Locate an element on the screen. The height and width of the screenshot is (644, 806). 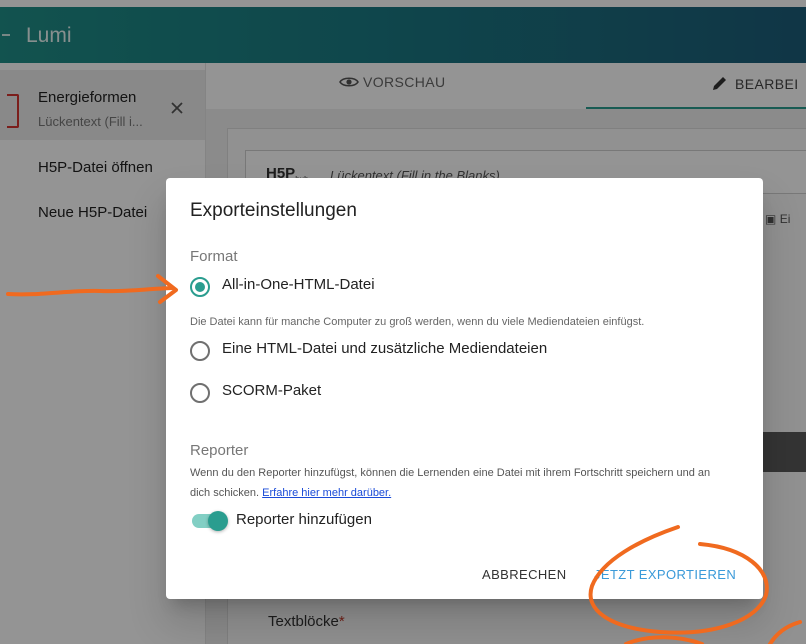
export-now-button: JETZT EXPORTIEREN is located at coordinates (665, 574).